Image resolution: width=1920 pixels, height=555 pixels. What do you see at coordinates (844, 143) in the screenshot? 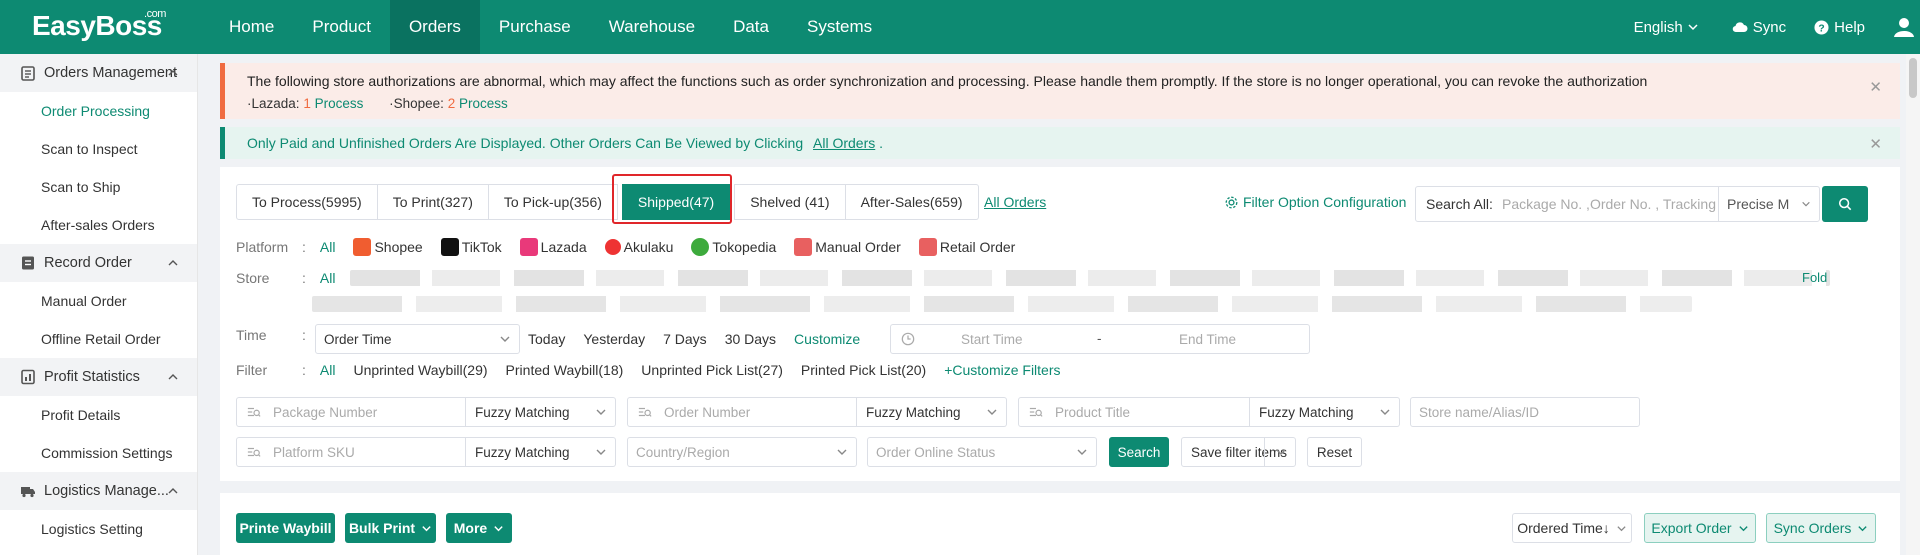
I see `info-all-orders-link: All Orders` at bounding box center [844, 143].